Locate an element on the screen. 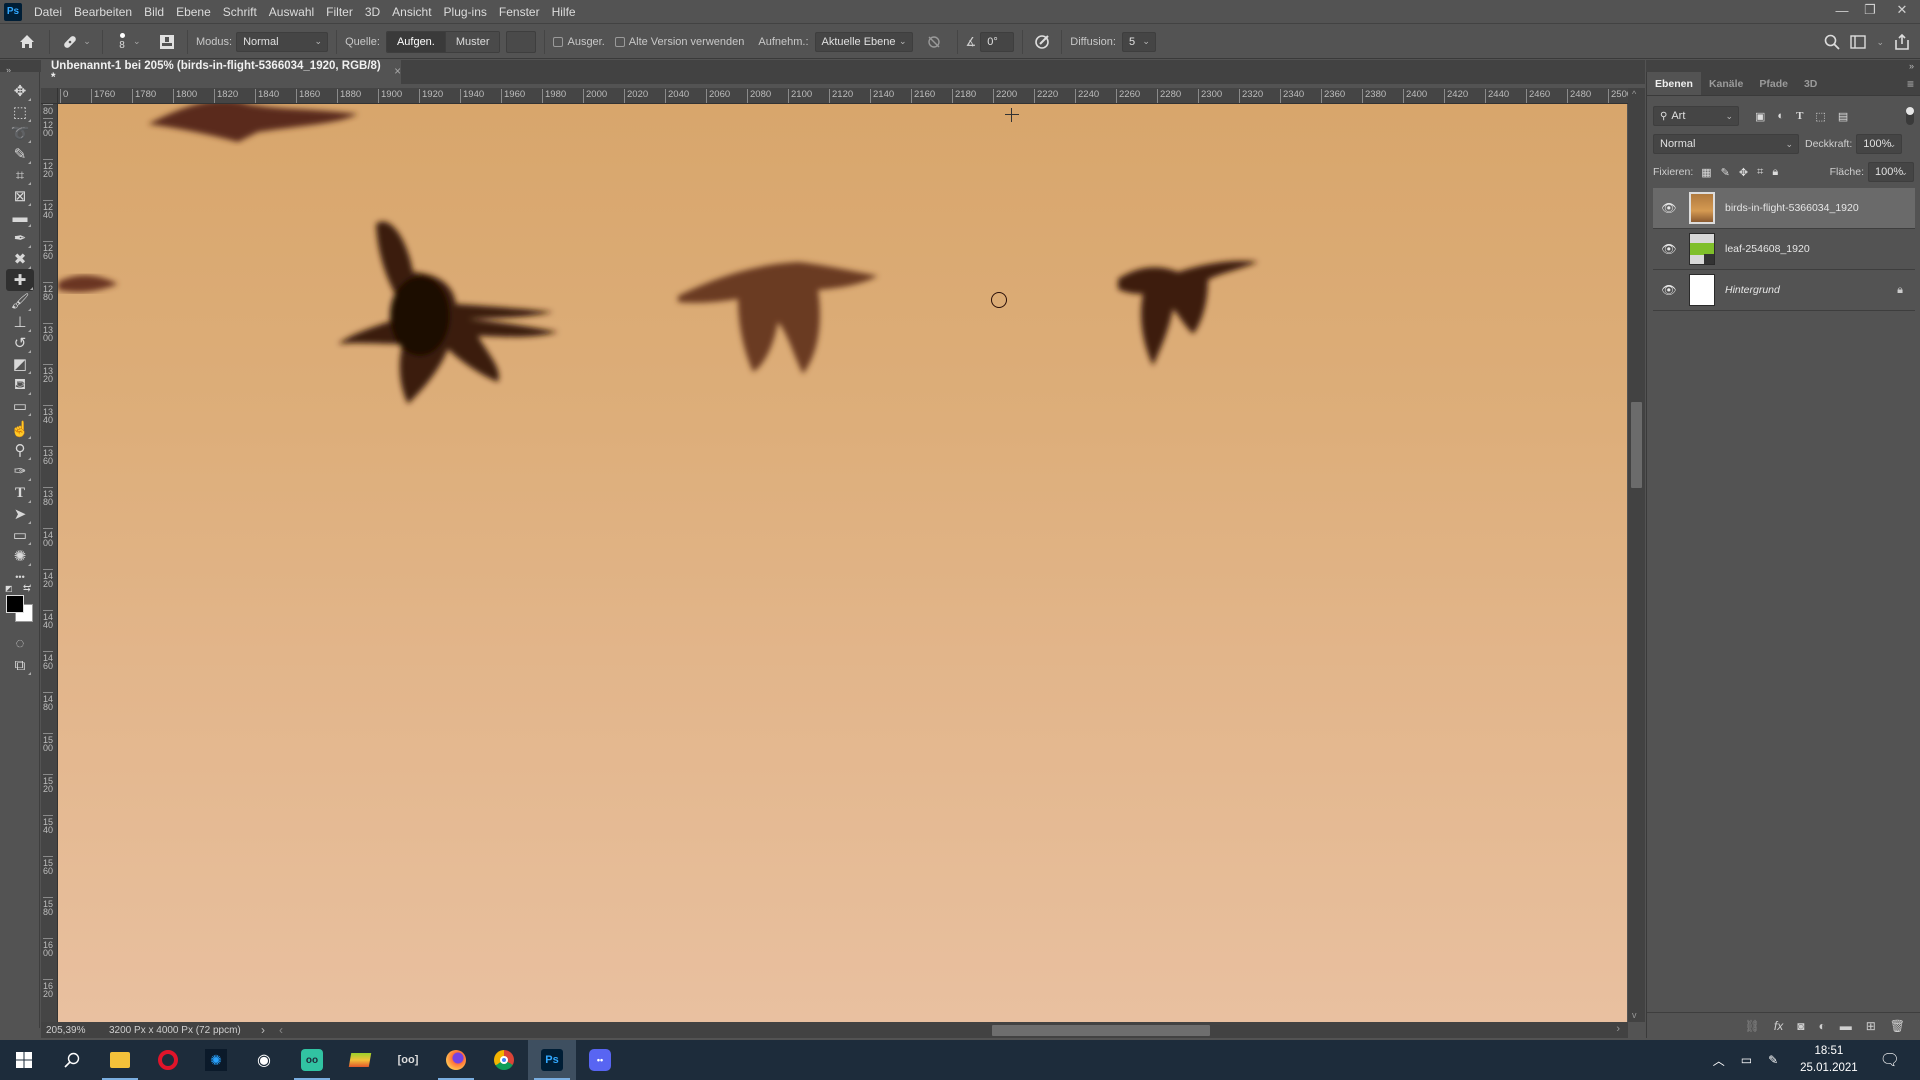 This screenshot has height=1080, width=1920. source-muster-button: Muster is located at coordinates (472, 41).